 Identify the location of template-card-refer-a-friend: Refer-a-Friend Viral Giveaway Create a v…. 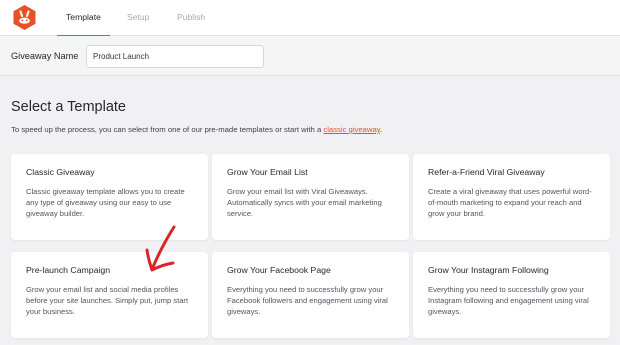
(511, 197).